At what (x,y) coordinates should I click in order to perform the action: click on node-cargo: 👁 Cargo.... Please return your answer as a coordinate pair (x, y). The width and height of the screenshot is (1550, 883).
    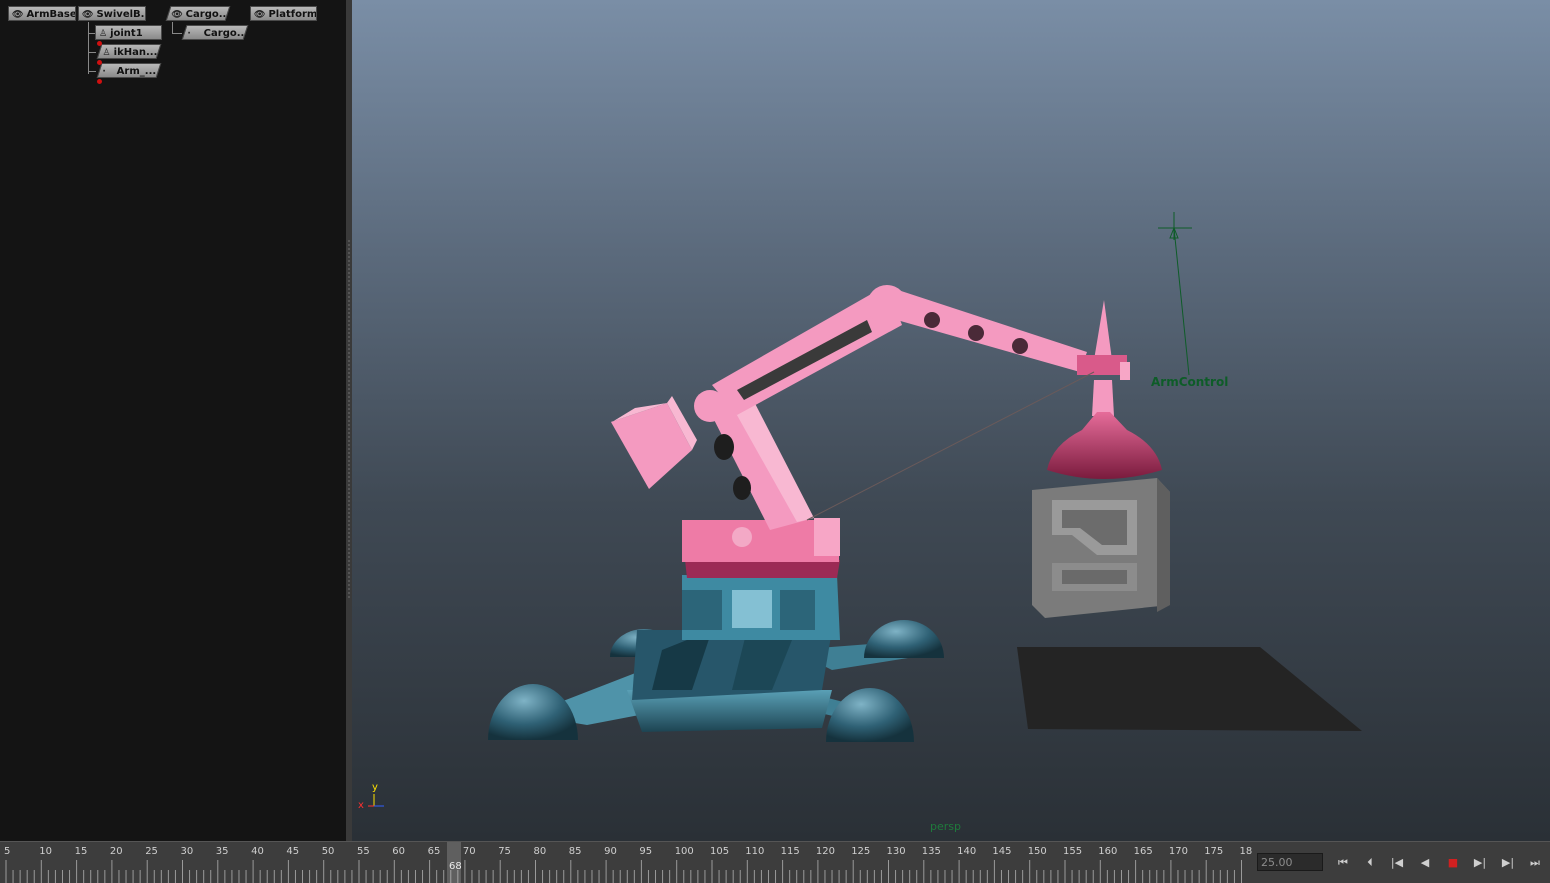
    Looking at the image, I should click on (198, 13).